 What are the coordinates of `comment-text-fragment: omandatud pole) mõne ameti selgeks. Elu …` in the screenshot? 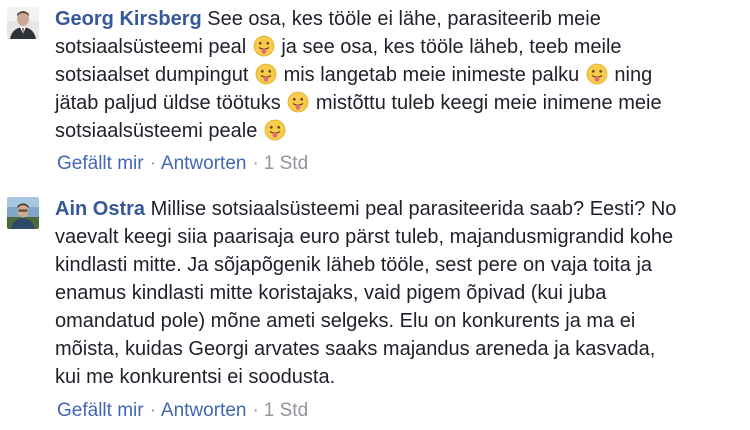 It's located at (345, 321).